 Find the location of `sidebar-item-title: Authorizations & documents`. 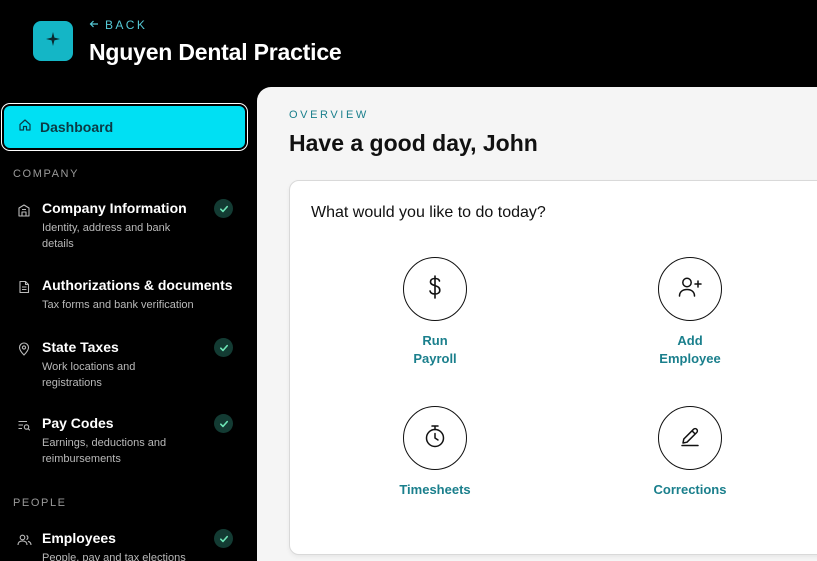

sidebar-item-title: Authorizations & documents is located at coordinates (137, 285).